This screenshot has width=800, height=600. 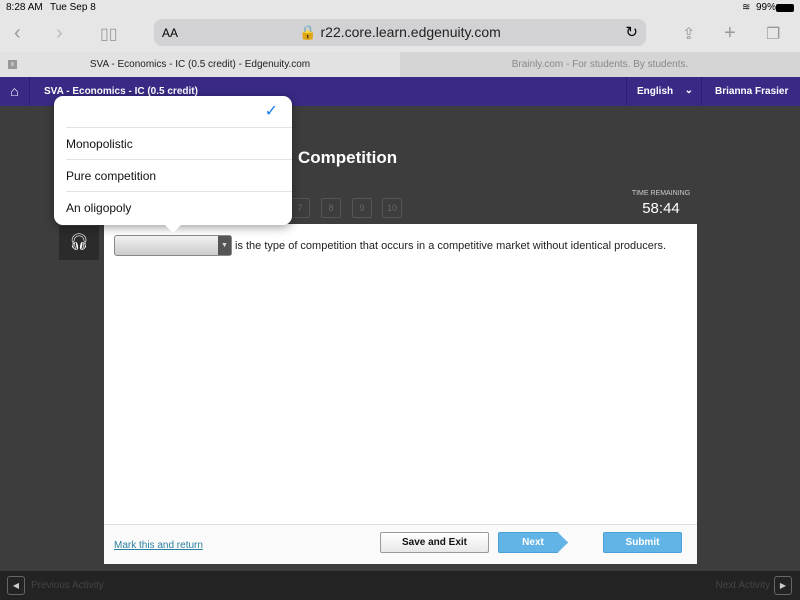 What do you see at coordinates (271, 111) in the screenshot?
I see `checkmark-icon: ✓` at bounding box center [271, 111].